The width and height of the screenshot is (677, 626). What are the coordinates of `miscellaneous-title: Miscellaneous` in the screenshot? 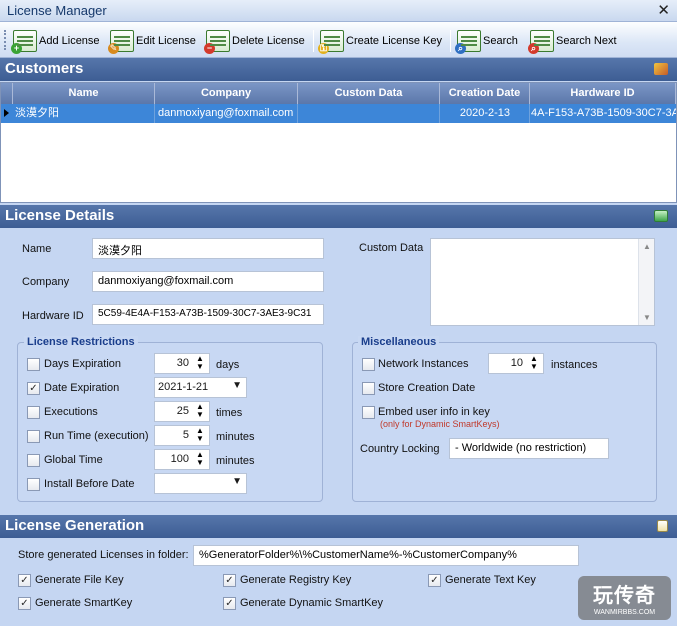 It's located at (399, 342).